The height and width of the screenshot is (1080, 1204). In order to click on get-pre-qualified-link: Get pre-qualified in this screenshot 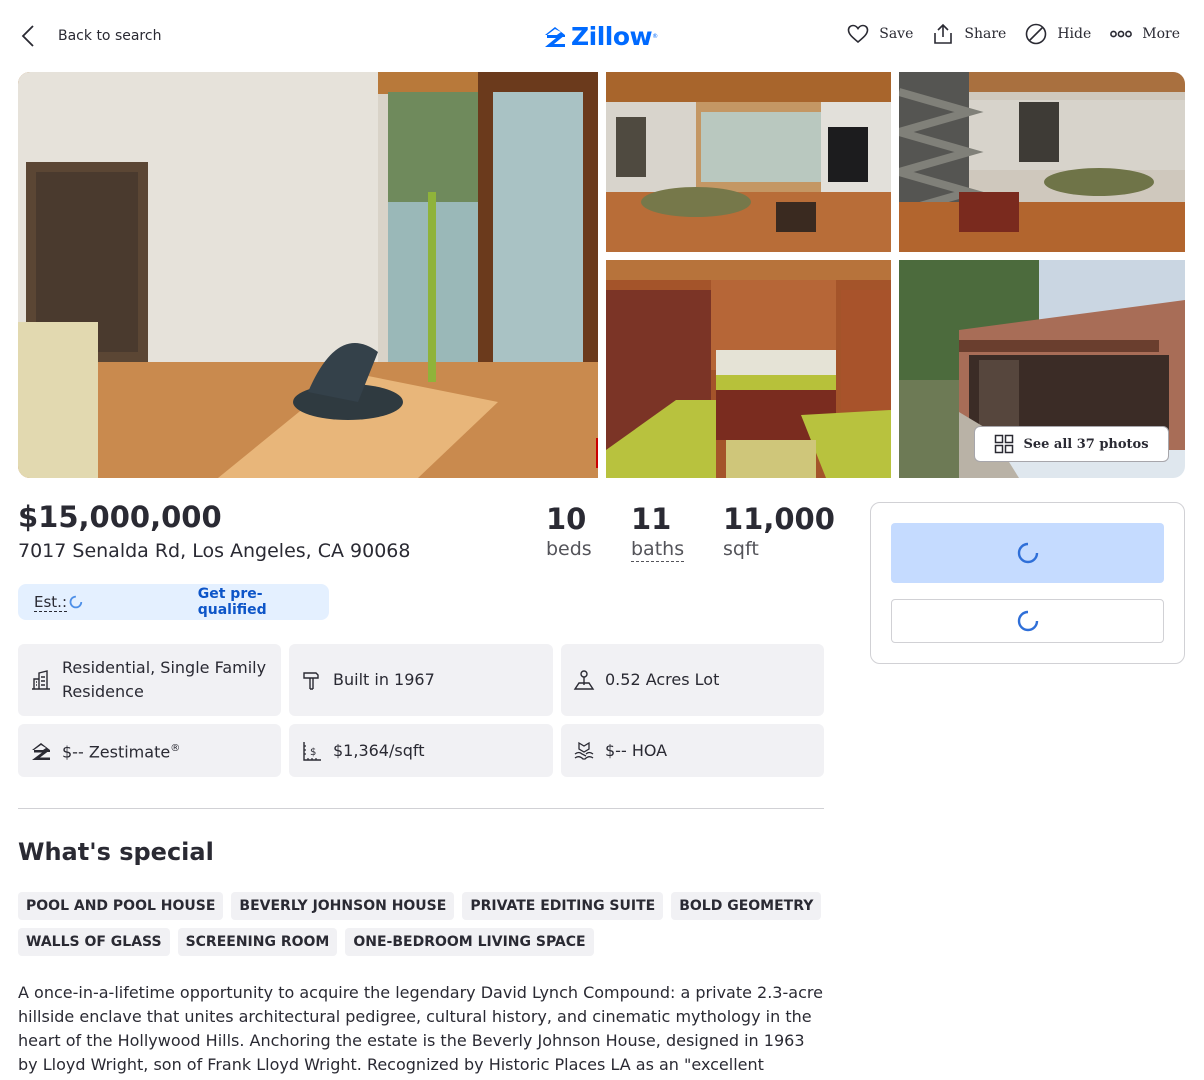, I will do `click(263, 602)`.